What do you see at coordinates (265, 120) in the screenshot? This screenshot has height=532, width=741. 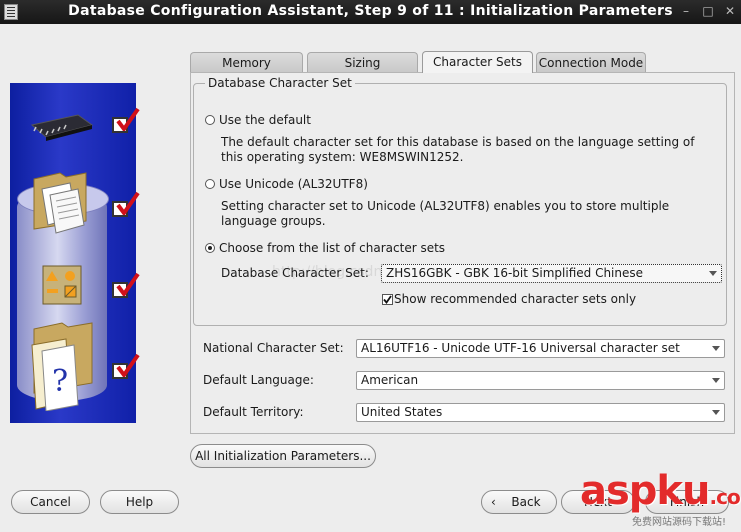 I see `radio-use-default-label: Use the default` at bounding box center [265, 120].